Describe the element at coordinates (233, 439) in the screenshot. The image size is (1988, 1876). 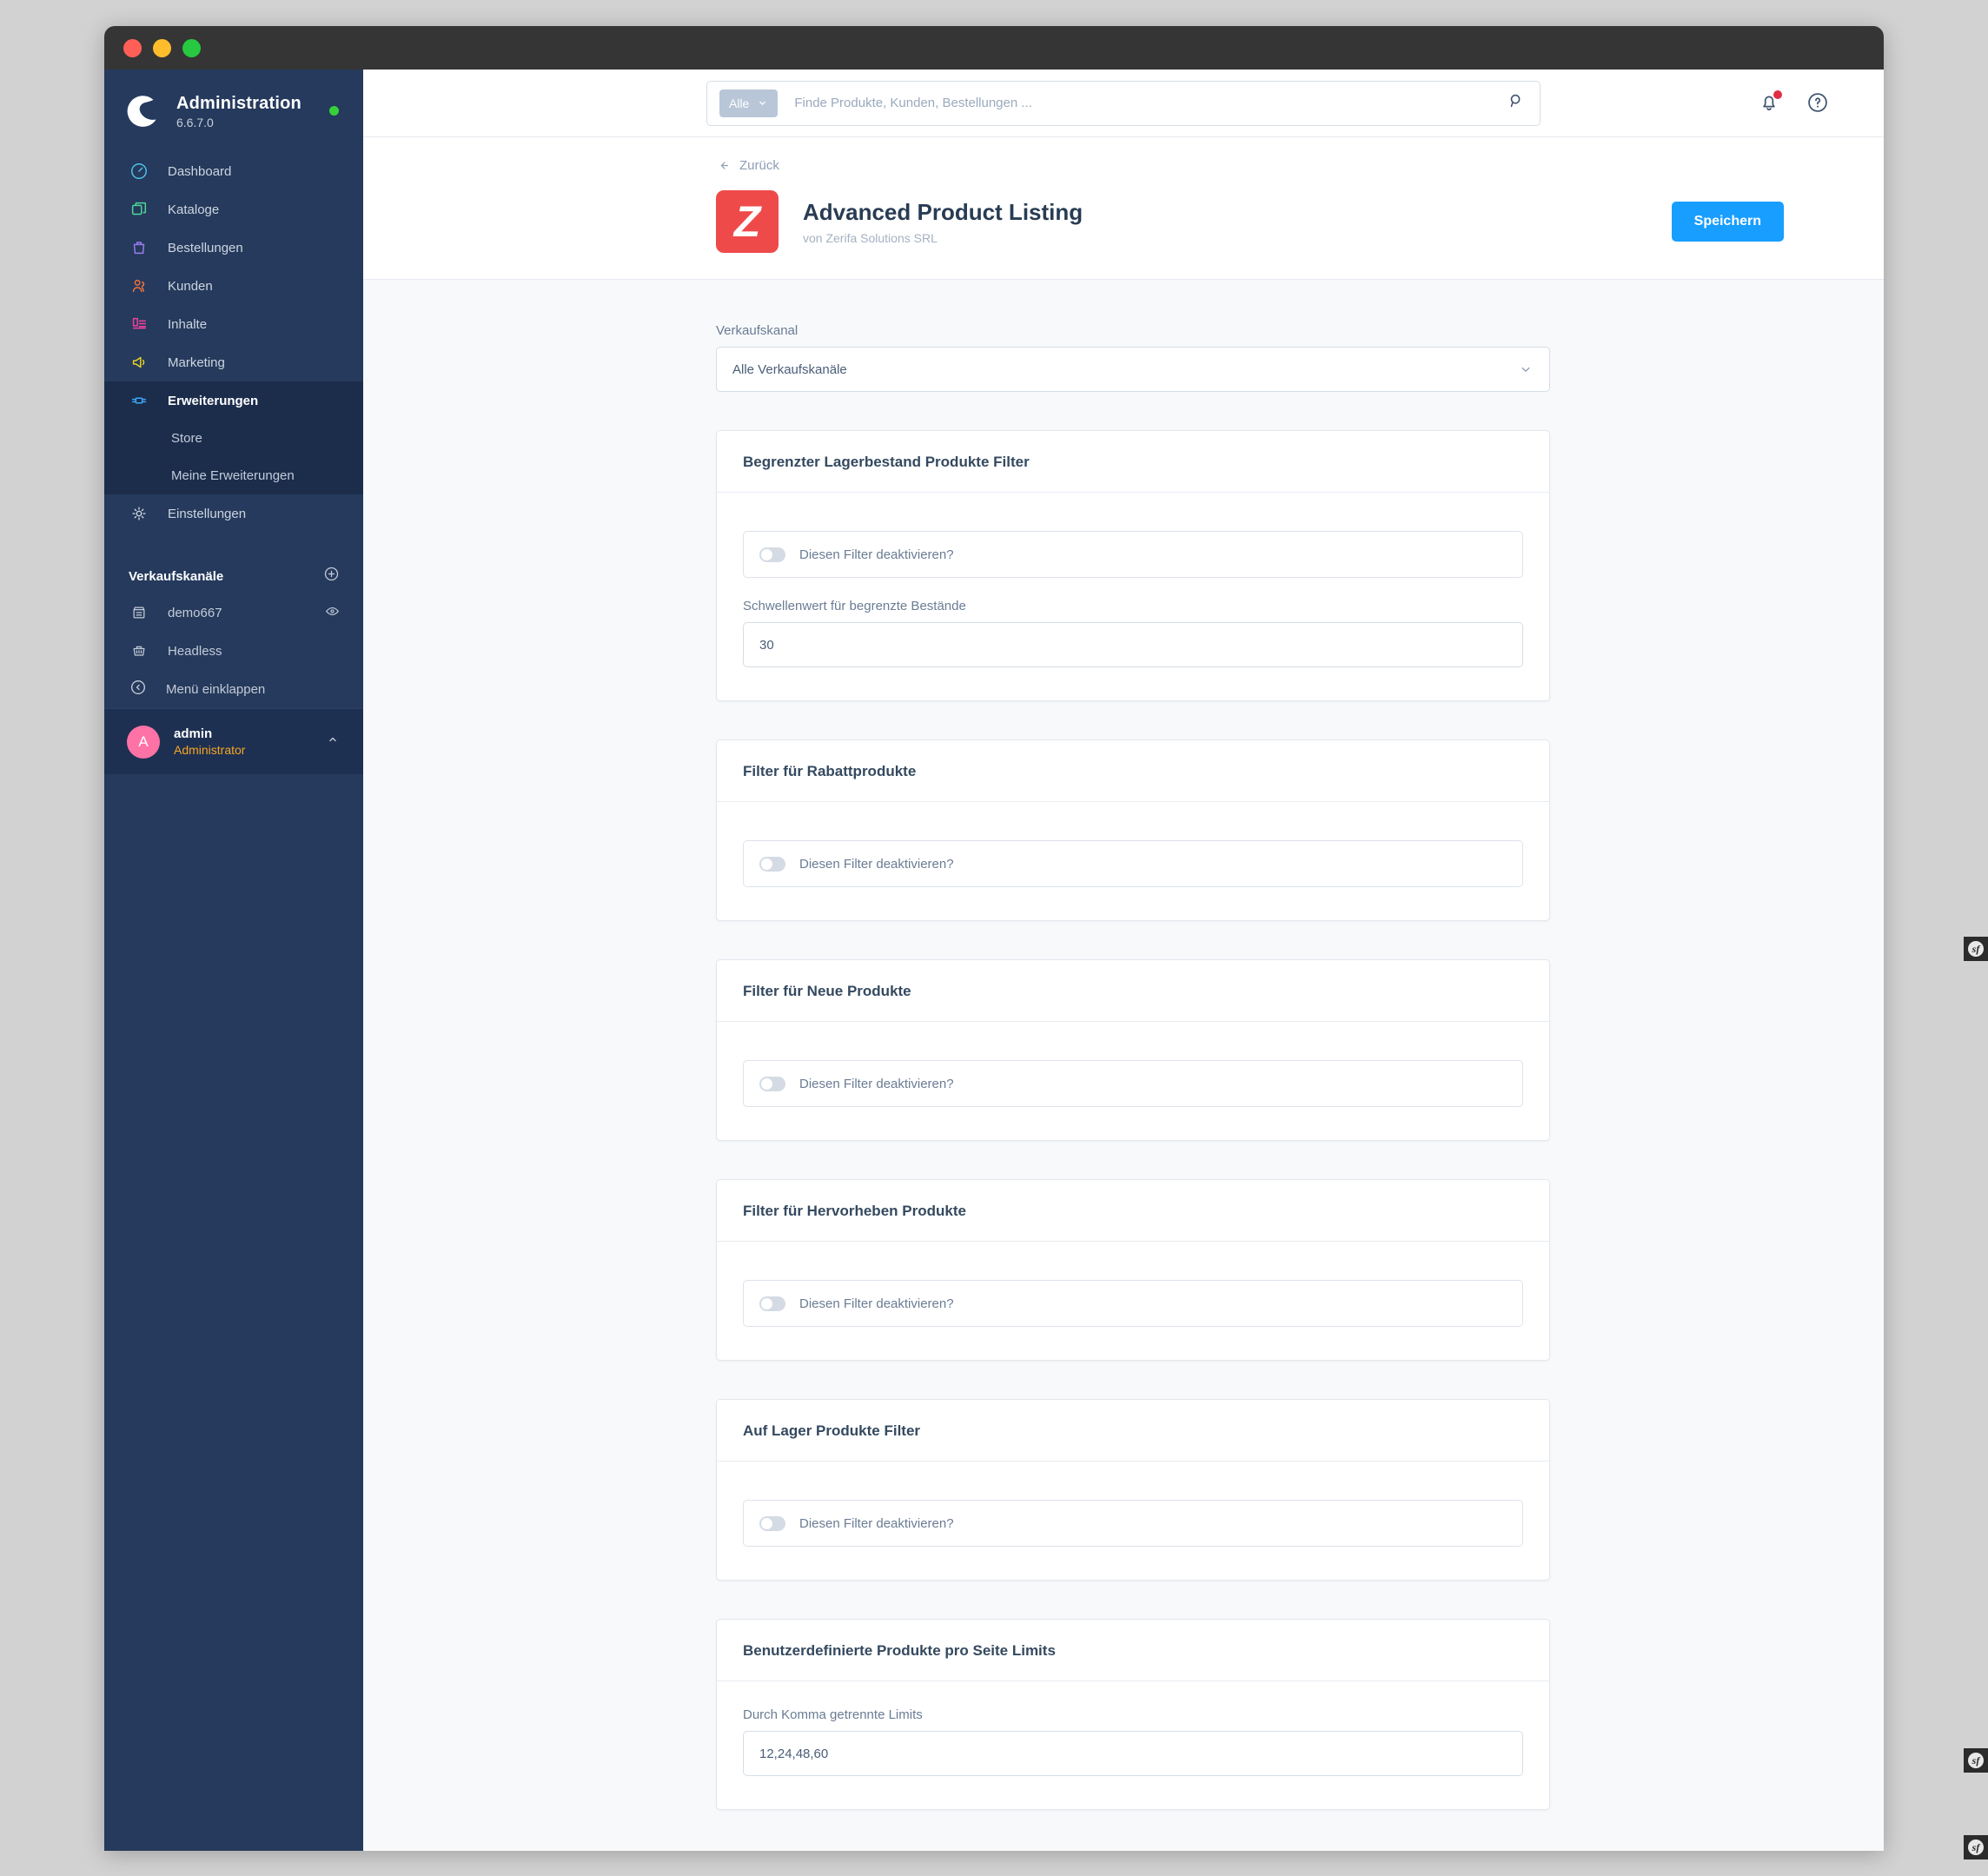
I see `sidebar-subitem-store: Store` at that location.